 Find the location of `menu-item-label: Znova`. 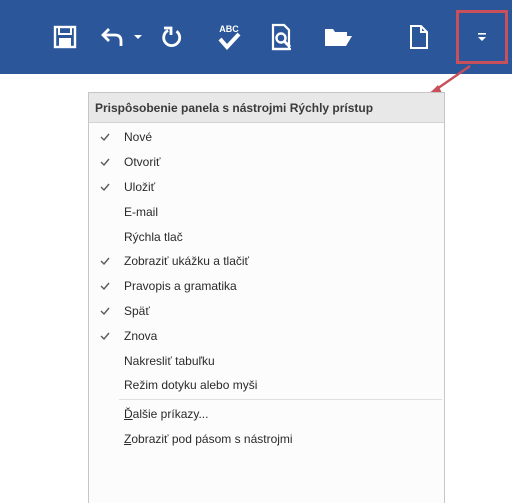

menu-item-label: Znova is located at coordinates (141, 335).